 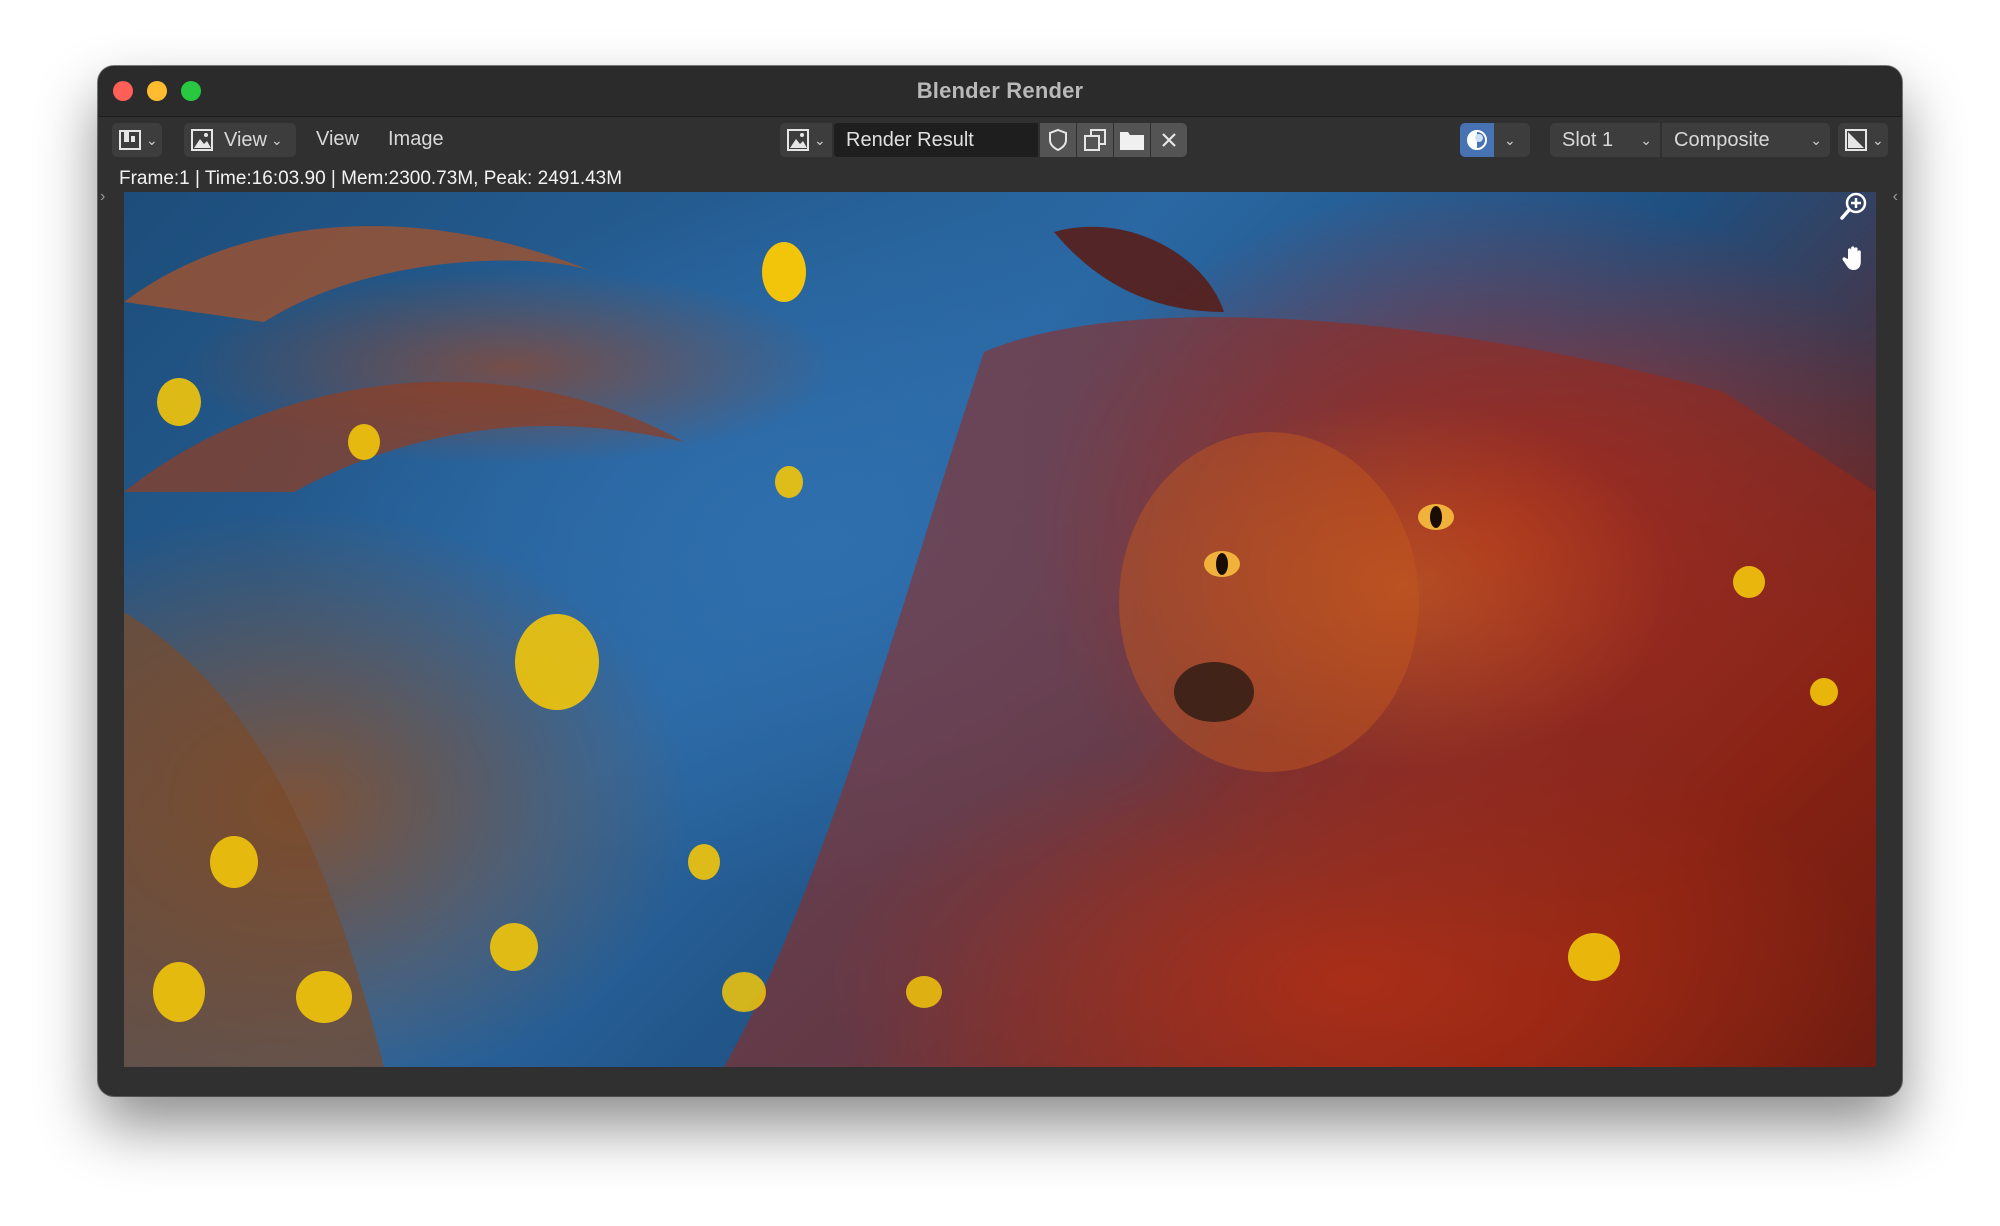 I want to click on color-alpha-toggle, so click(x=1477, y=140).